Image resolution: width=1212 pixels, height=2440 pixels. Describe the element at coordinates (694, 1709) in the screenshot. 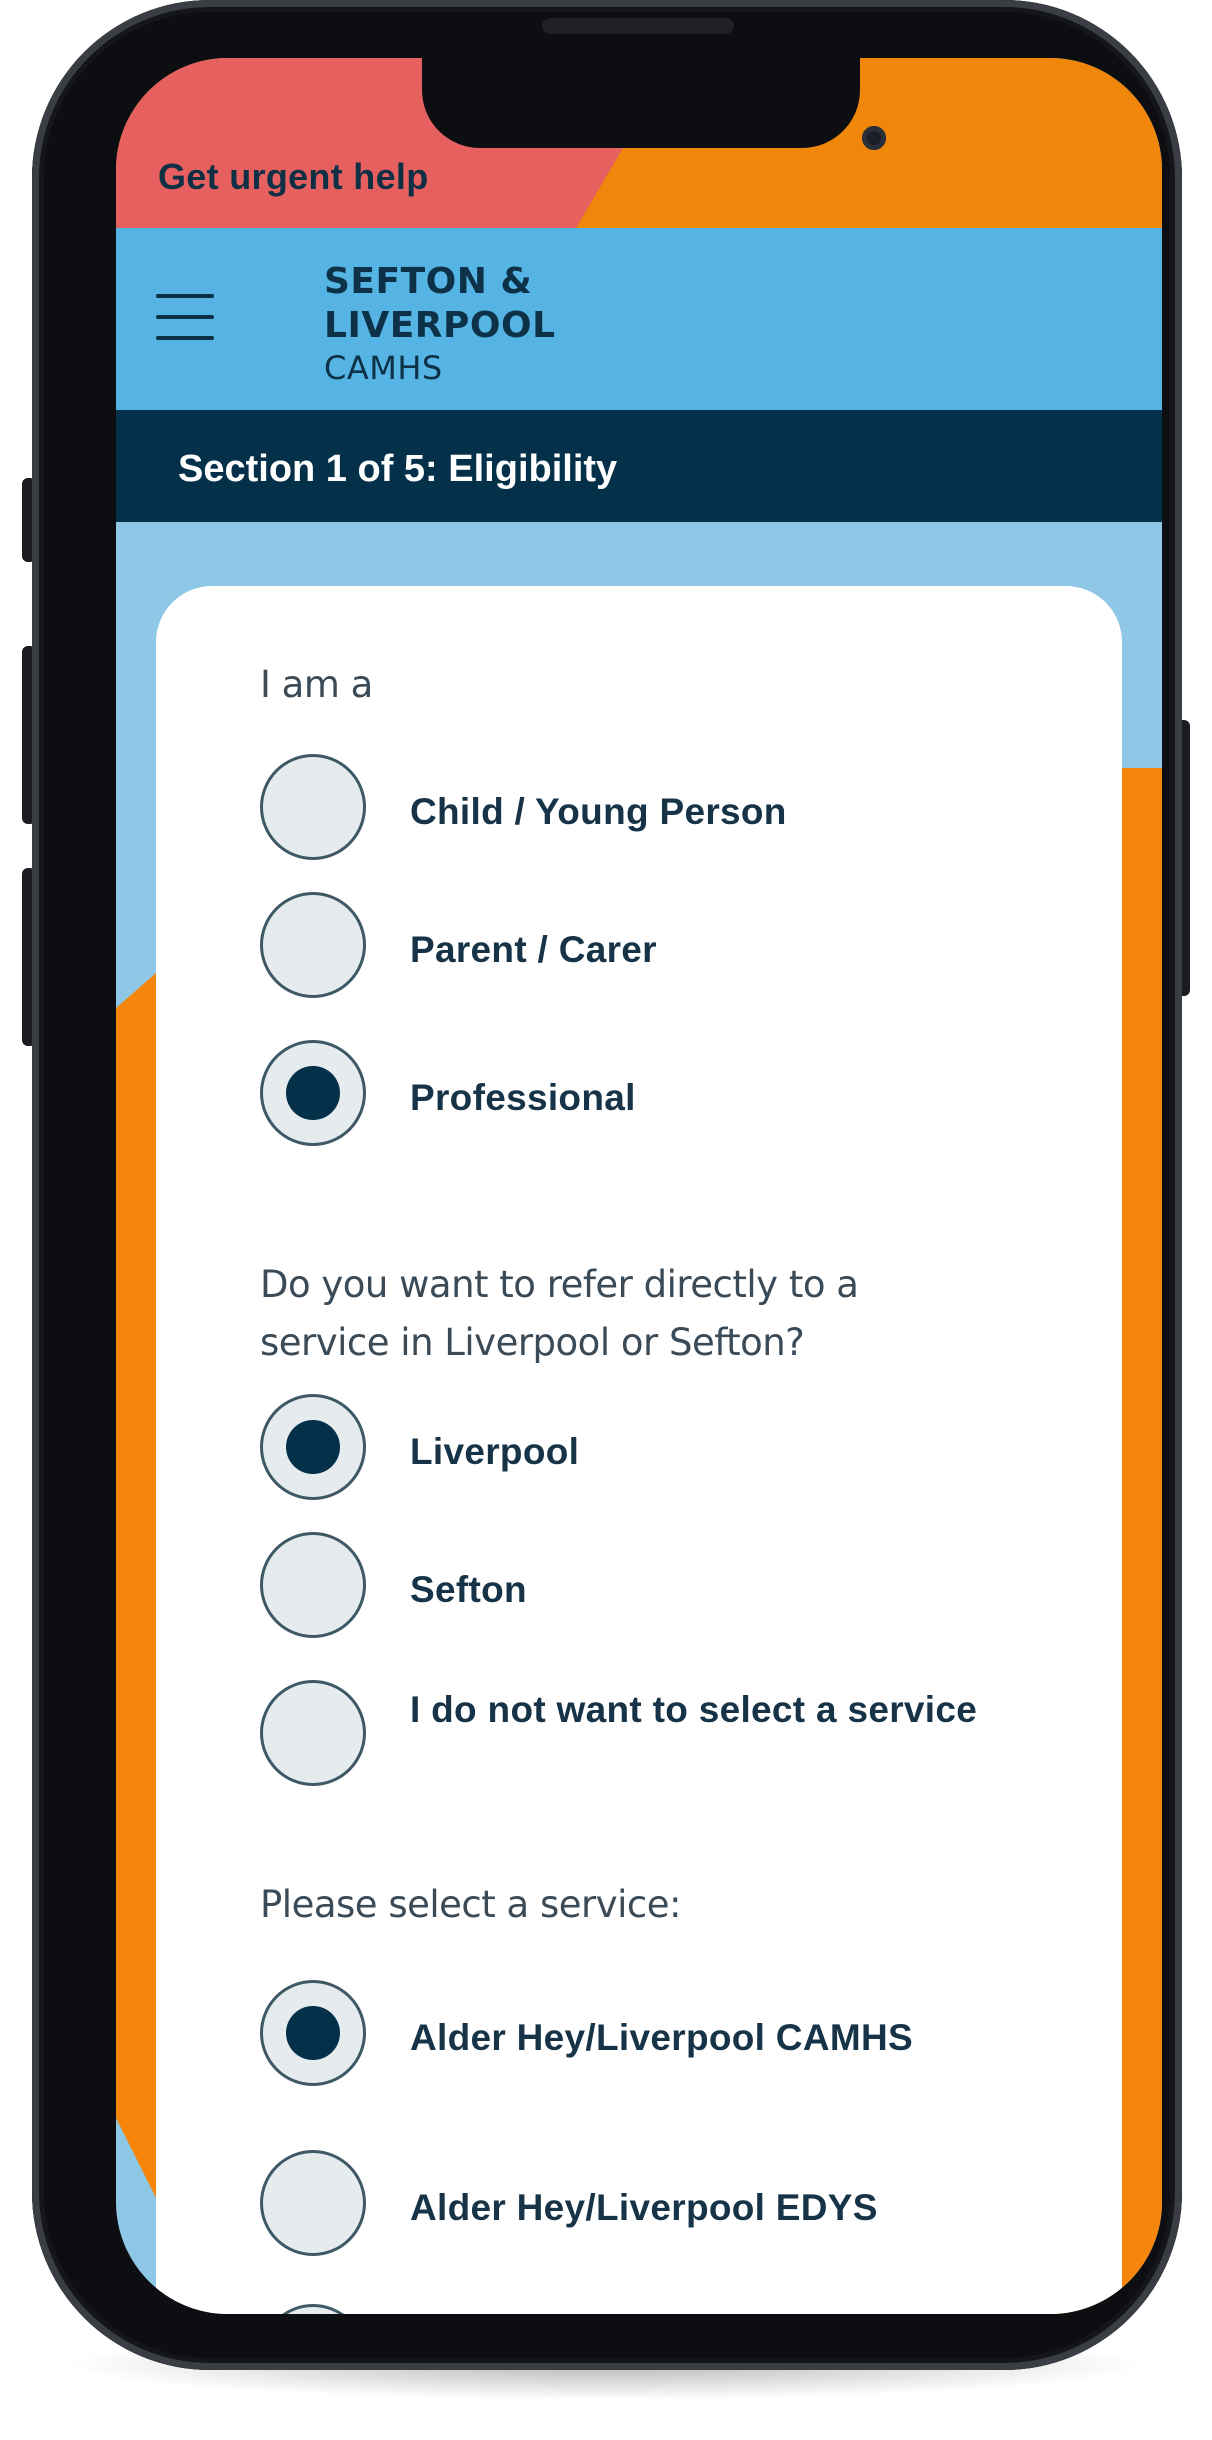

I see `option-label: I do not want to select a service` at that location.